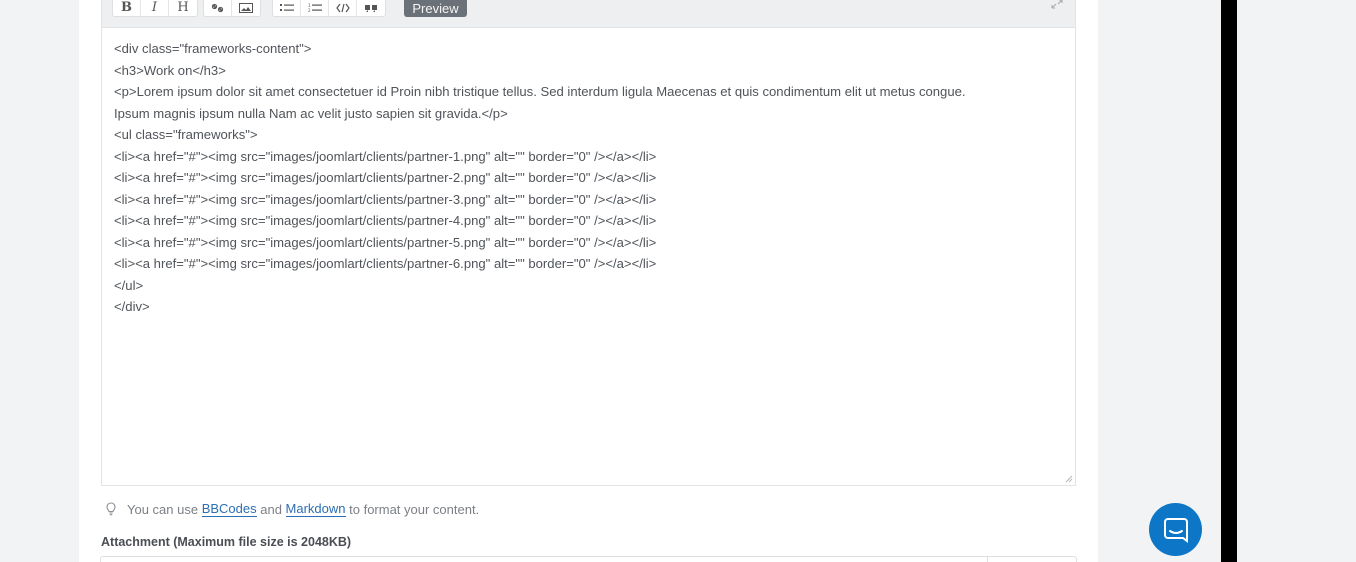 Image resolution: width=1356 pixels, height=562 pixels. I want to click on preview-button: Preview, so click(435, 8).